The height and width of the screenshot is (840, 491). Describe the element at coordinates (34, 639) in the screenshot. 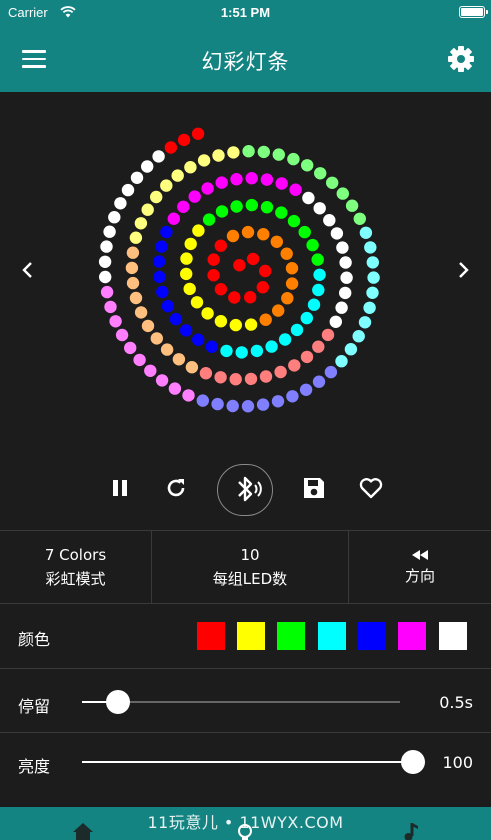

I see `color-label: 颜色` at that location.